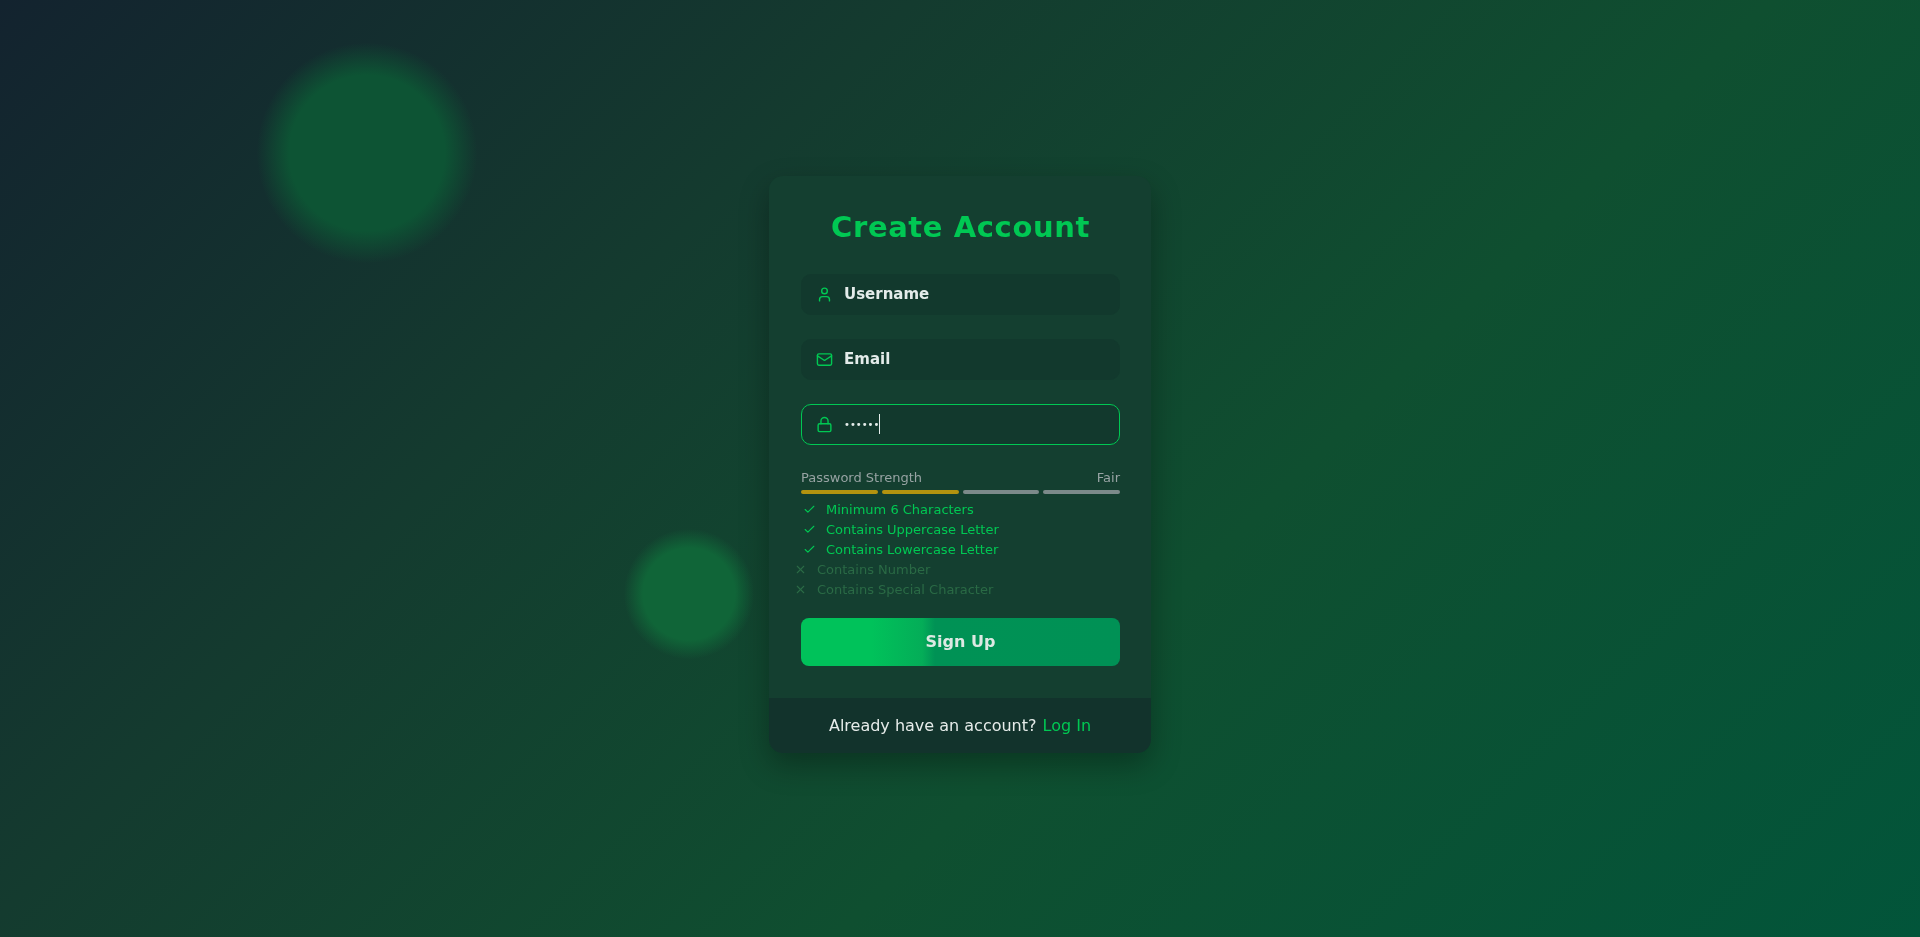  Describe the element at coordinates (960, 294) in the screenshot. I see `username-field: Username` at that location.